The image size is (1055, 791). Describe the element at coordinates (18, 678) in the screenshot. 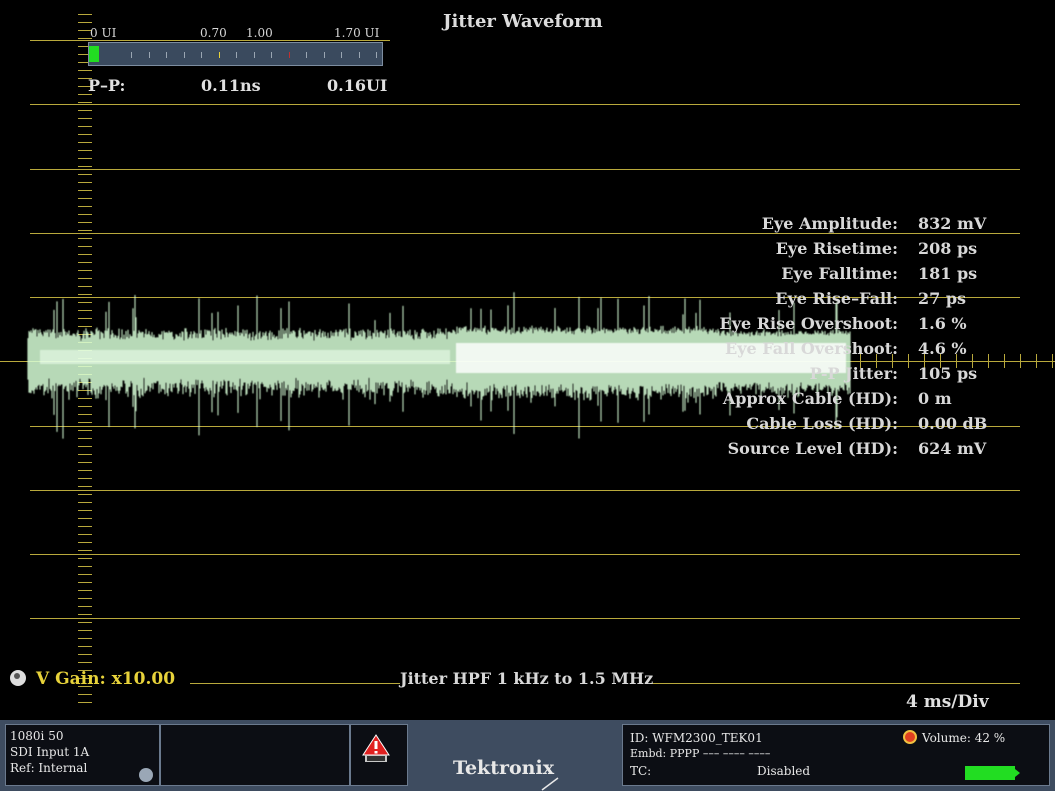

I see `knob-icon` at that location.